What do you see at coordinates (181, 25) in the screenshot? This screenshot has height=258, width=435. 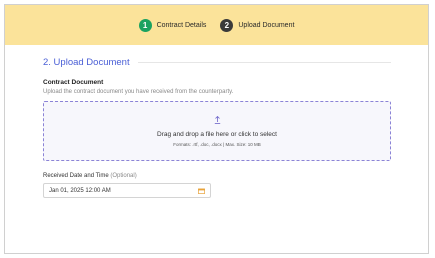 I see `step-label: Contract Details` at bounding box center [181, 25].